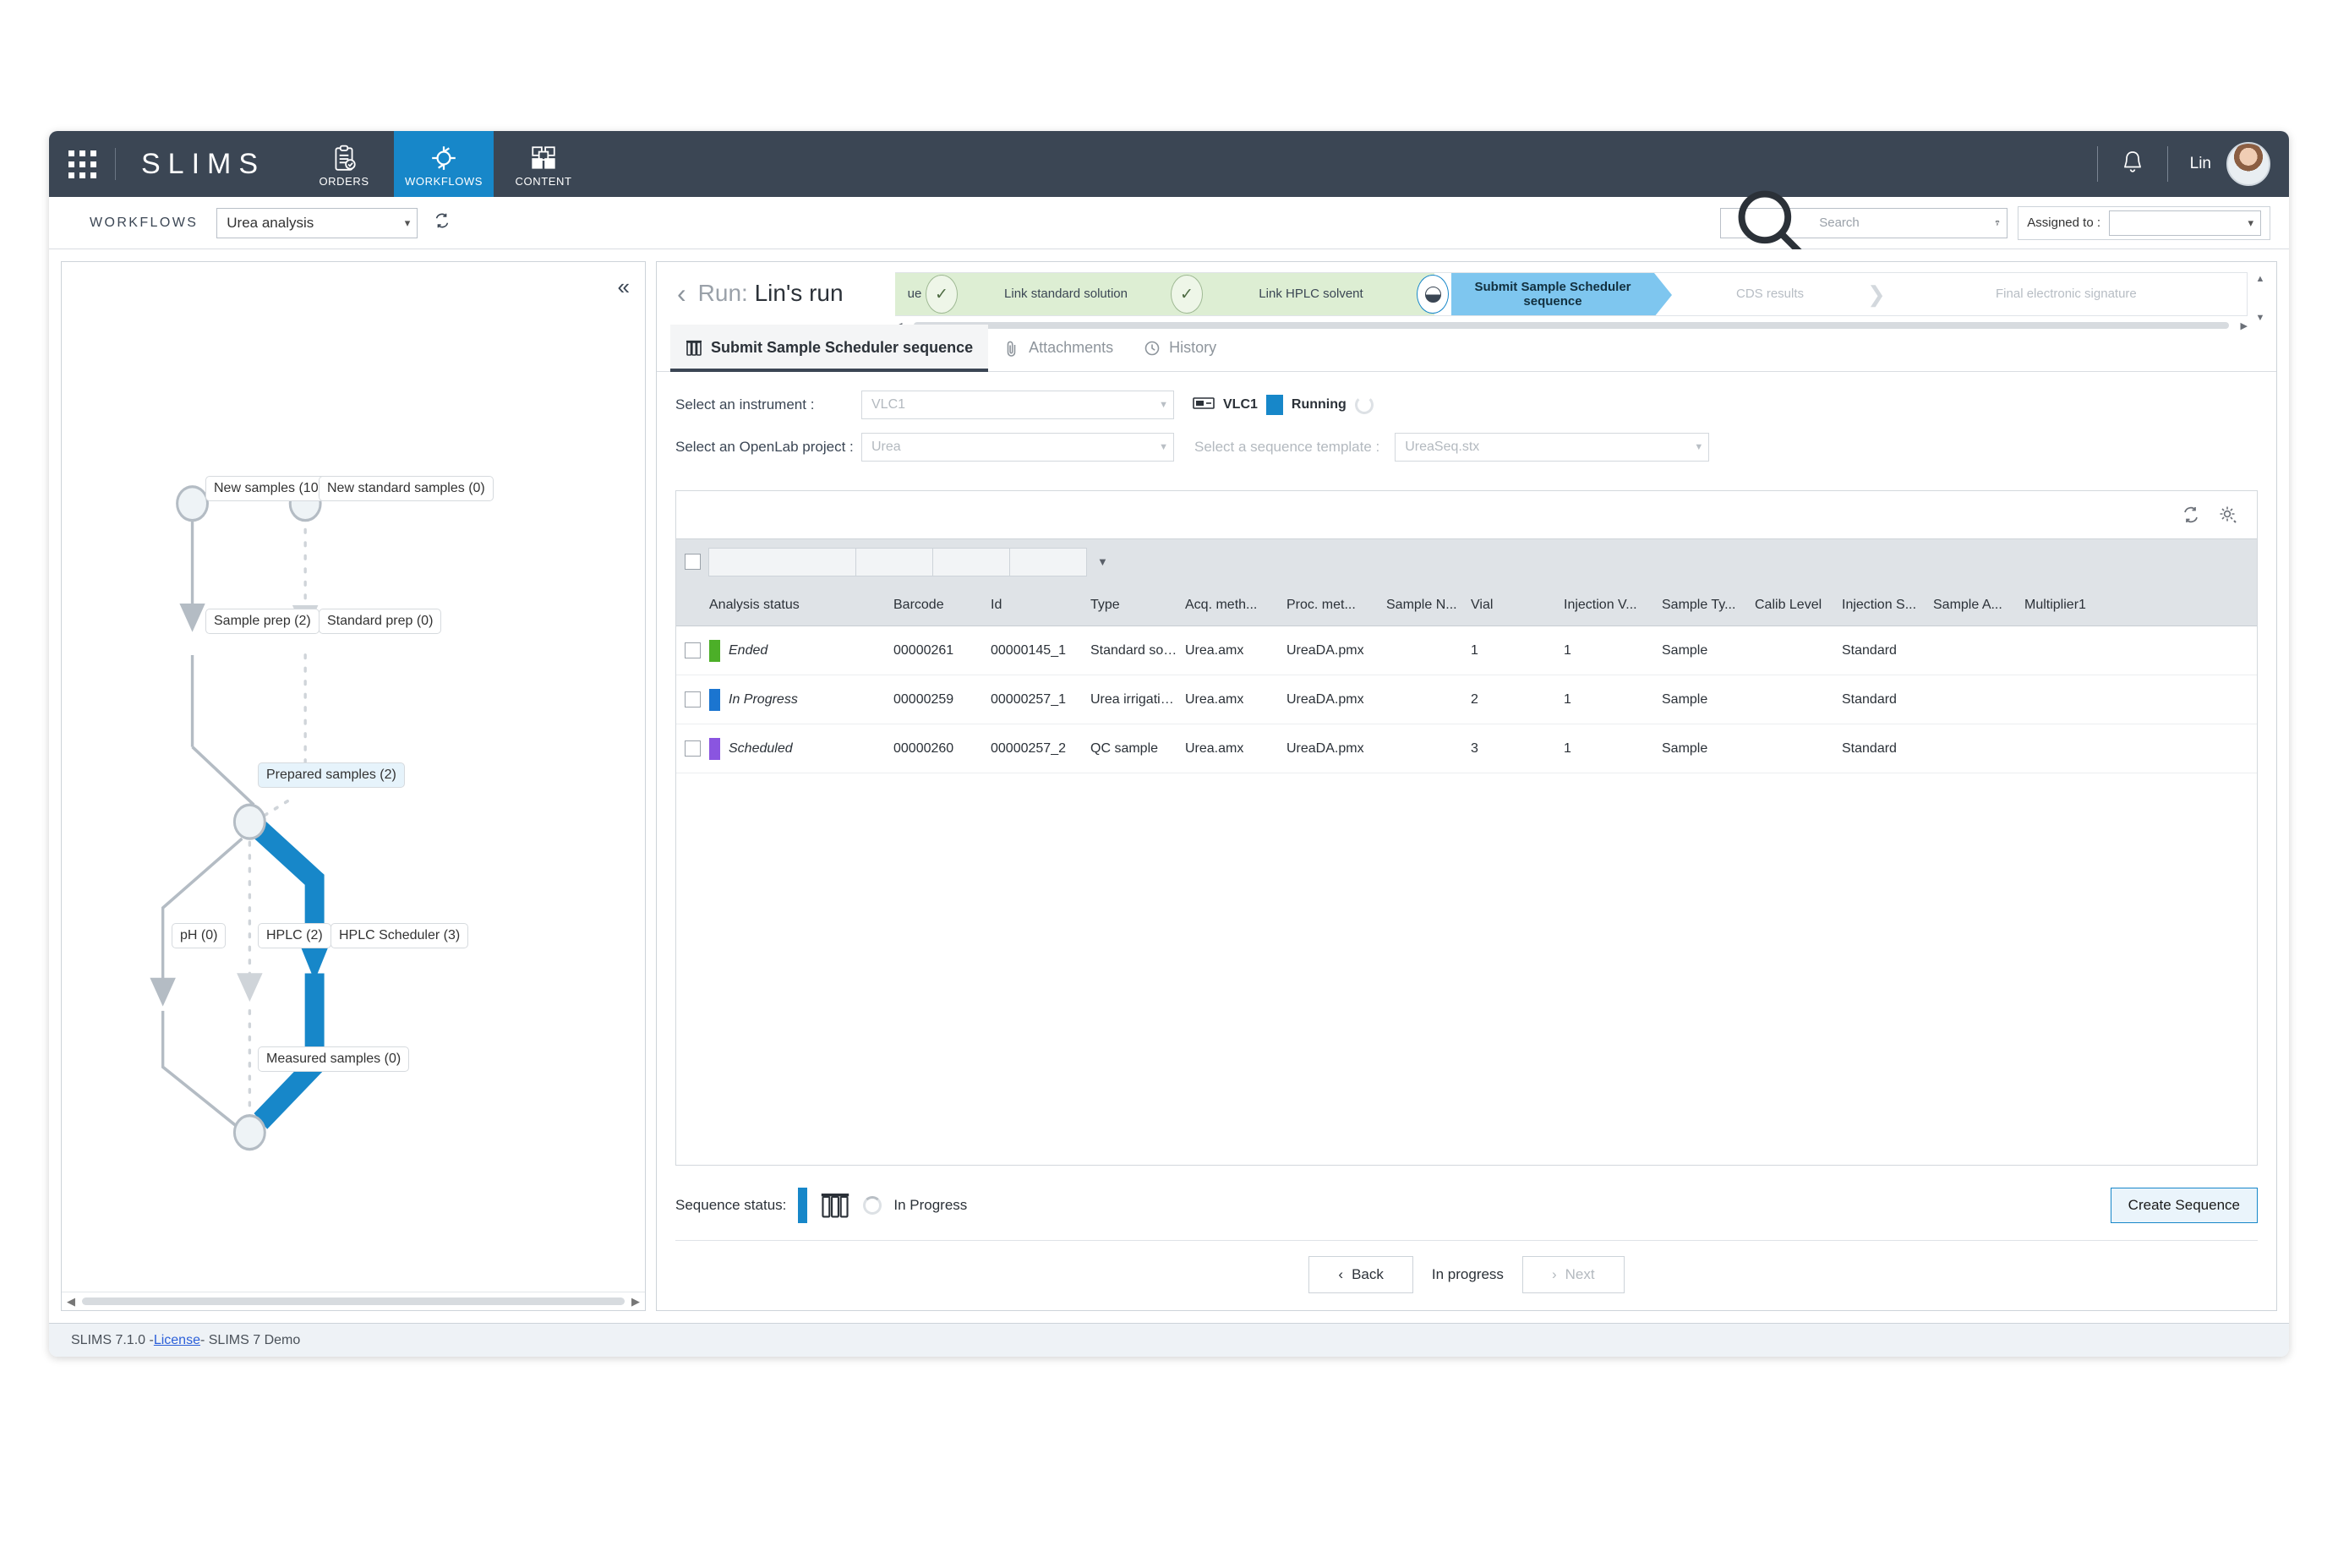  I want to click on back-button: ‹ Back, so click(1360, 1274).